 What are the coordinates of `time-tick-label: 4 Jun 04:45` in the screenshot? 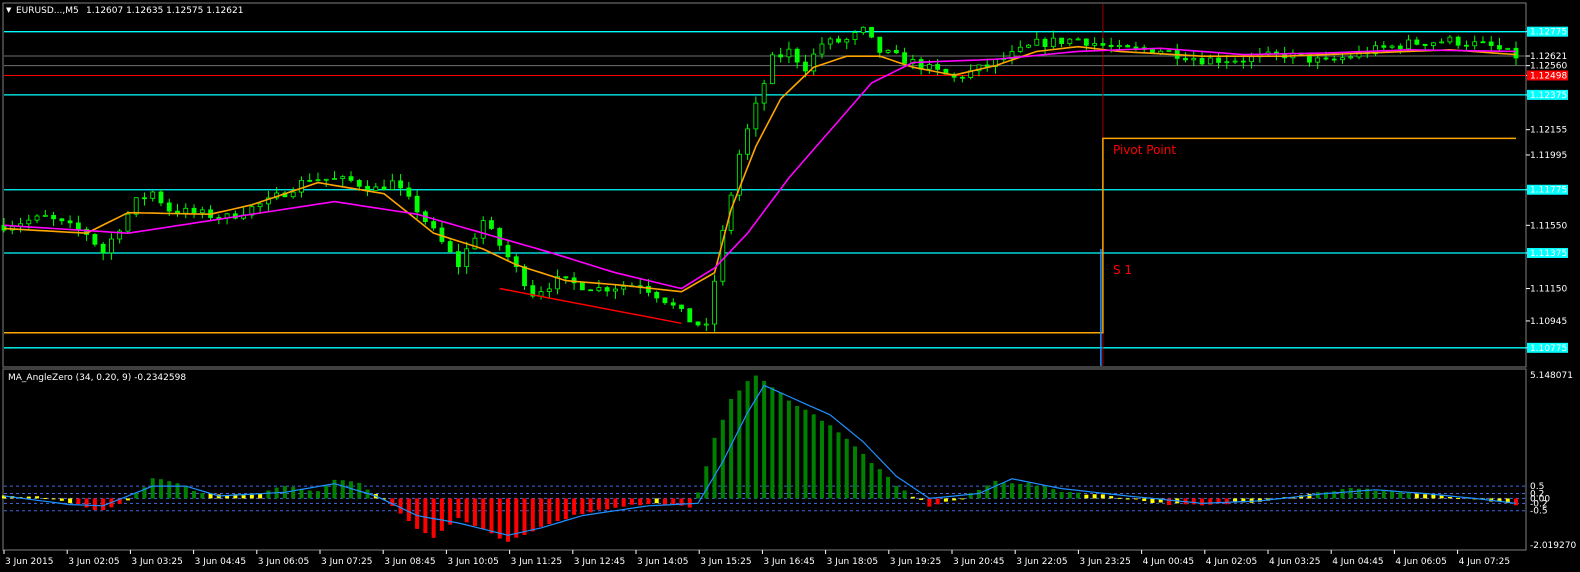 It's located at (1357, 562).